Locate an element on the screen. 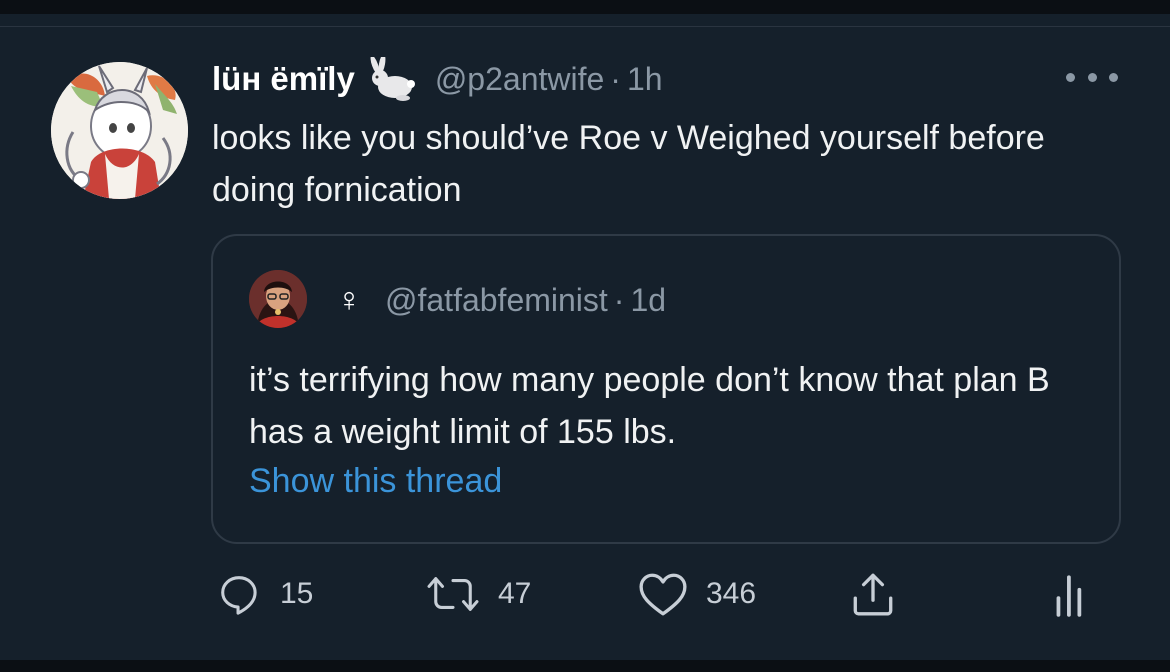 This screenshot has width=1170, height=672. avatar is located at coordinates (119, 130).